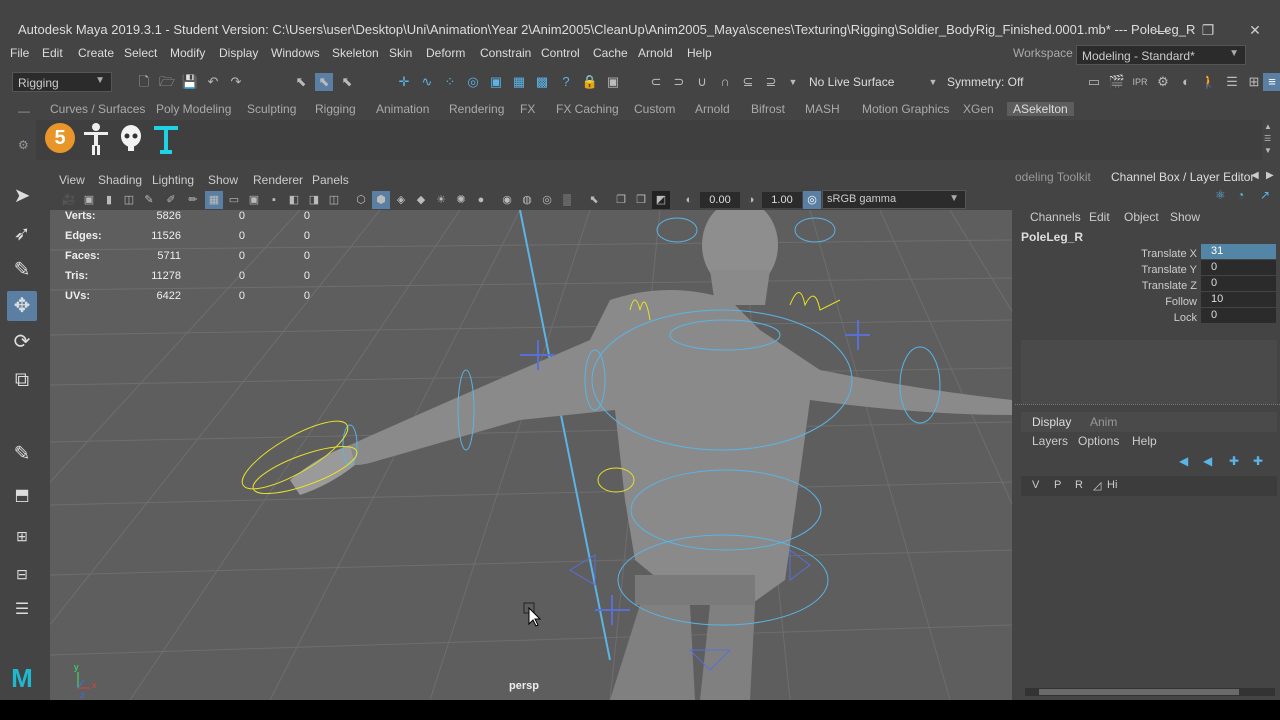  I want to click on chevron-down-icon: ▼, so click(793, 82).